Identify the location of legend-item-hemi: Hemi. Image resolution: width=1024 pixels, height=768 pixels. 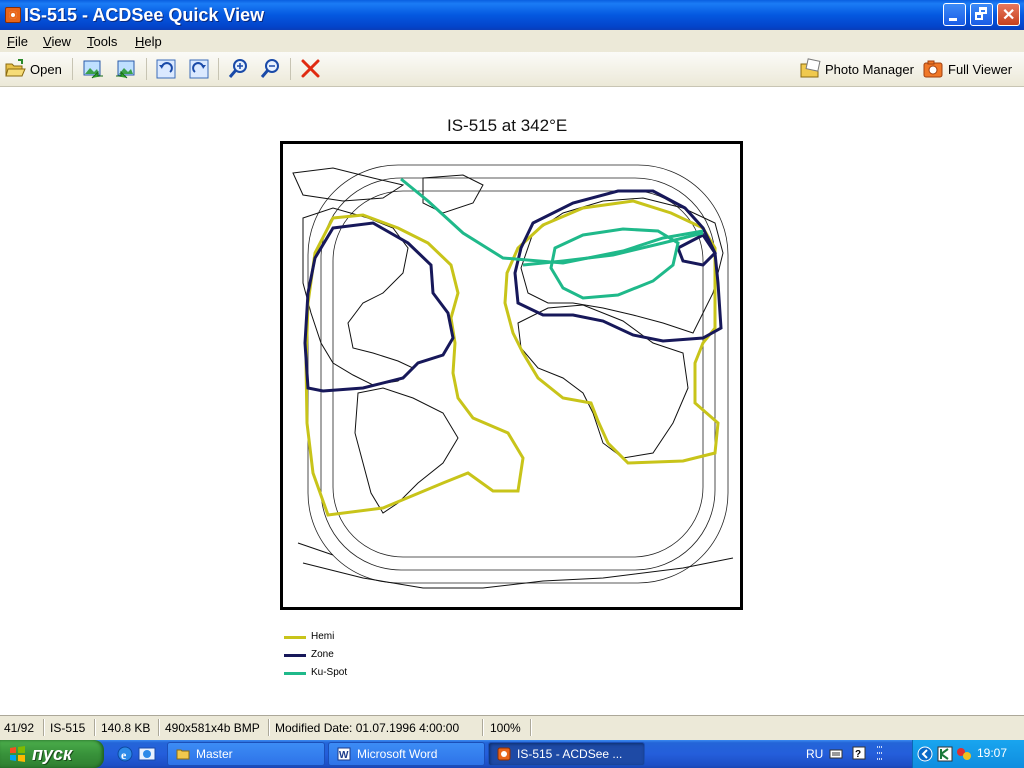
(324, 638).